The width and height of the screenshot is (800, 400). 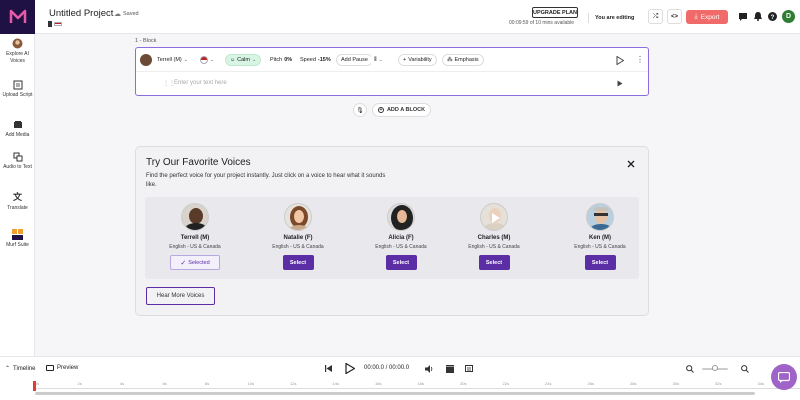 I want to click on zoom-in-icon, so click(x=744, y=368).